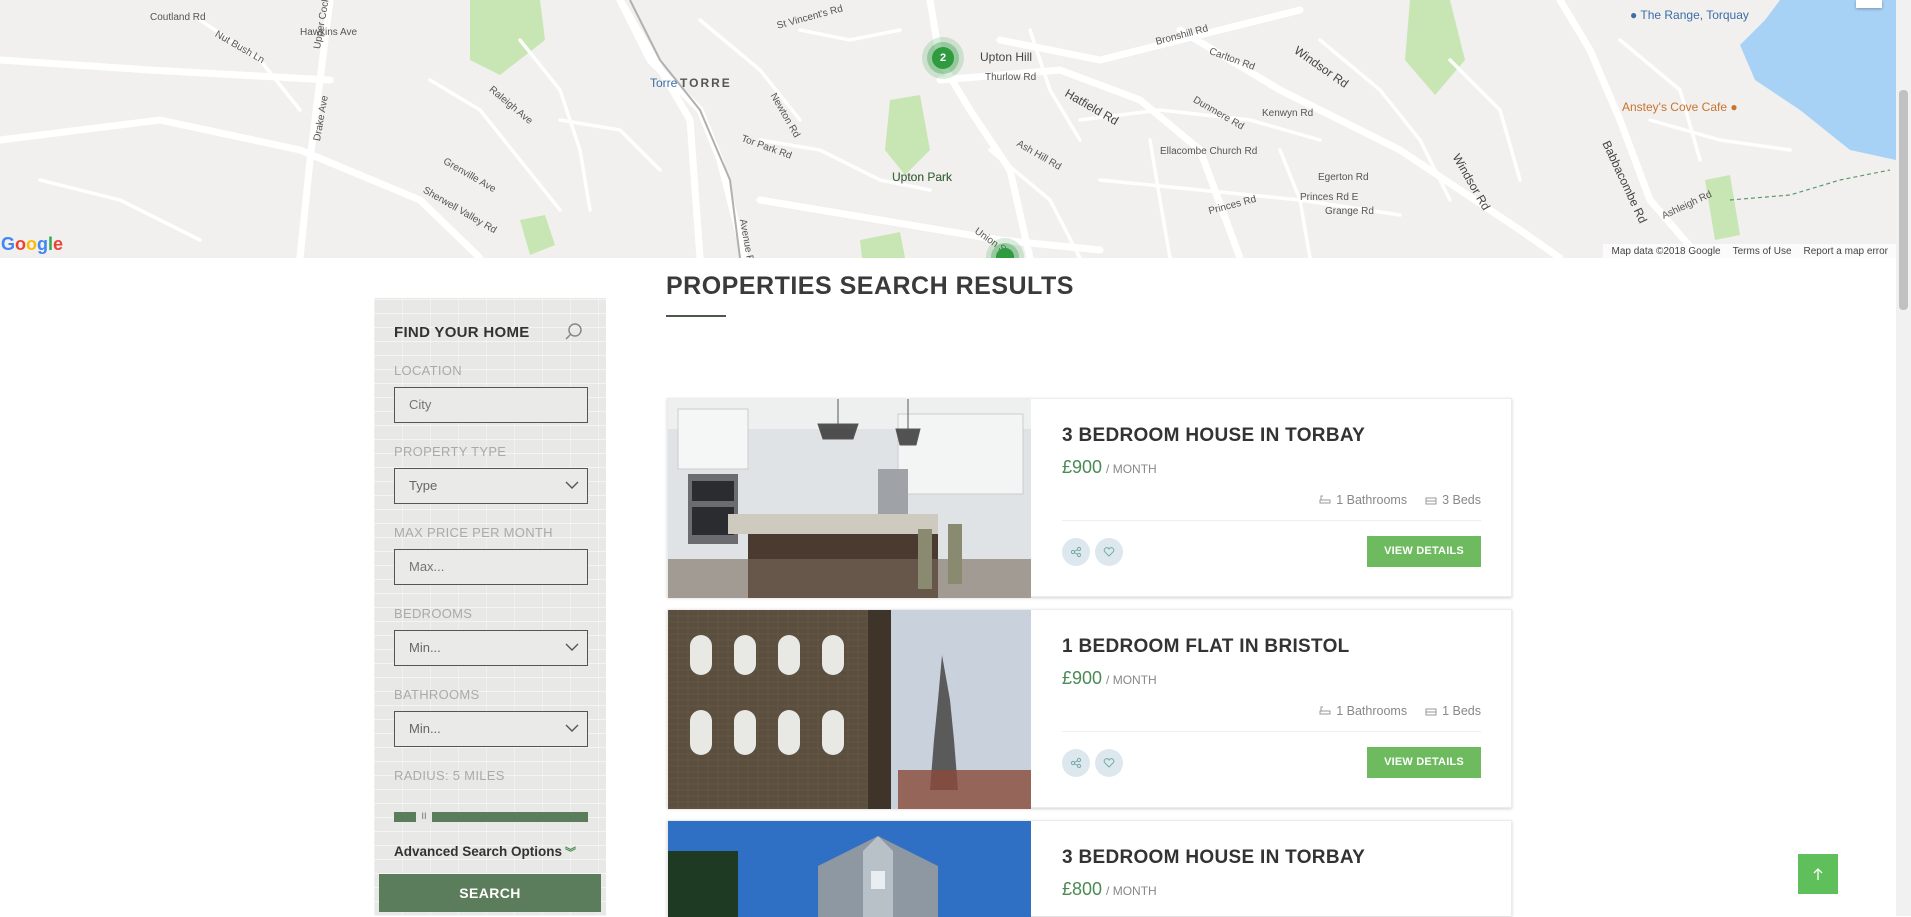 The width and height of the screenshot is (1911, 917). I want to click on map-pin-icon: ●, so click(1634, 15).